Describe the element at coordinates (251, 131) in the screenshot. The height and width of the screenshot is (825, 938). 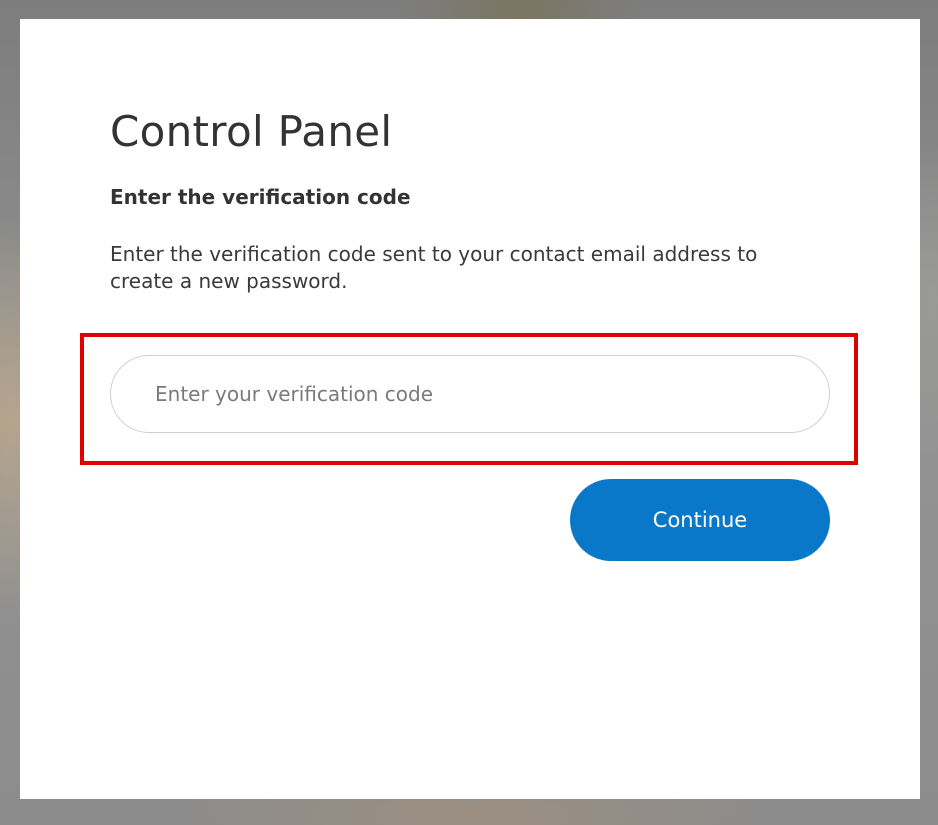
I see `page-title: Control Panel` at that location.